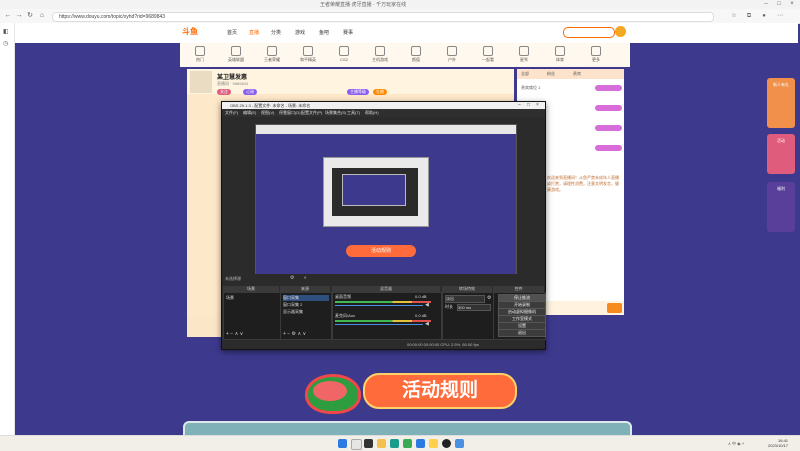 This screenshot has width=800, height=451. What do you see at coordinates (345, 315) in the screenshot?
I see `mixer-track-name: 麦克风/Aux` at bounding box center [345, 315].